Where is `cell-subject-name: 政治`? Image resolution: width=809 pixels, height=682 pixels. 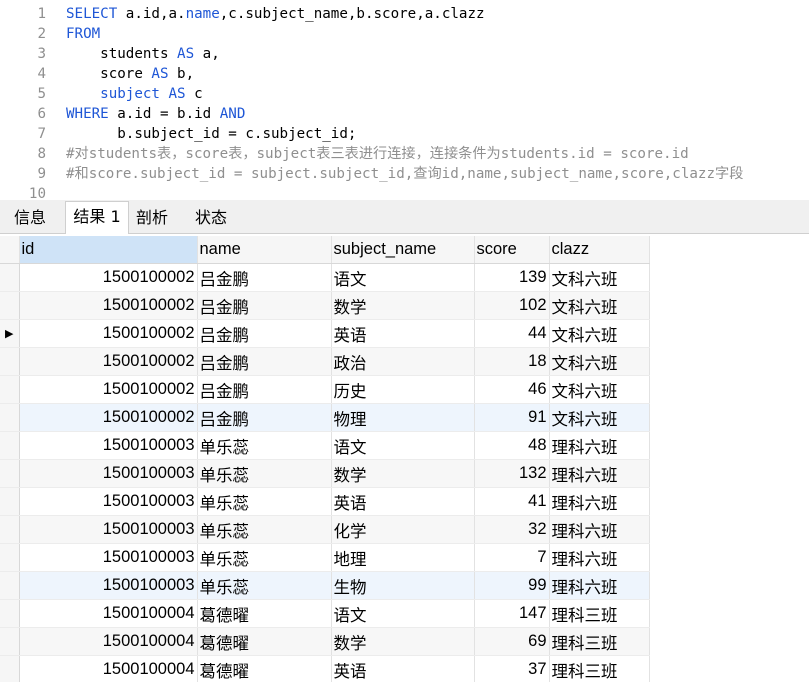 cell-subject-name: 政治 is located at coordinates (403, 361).